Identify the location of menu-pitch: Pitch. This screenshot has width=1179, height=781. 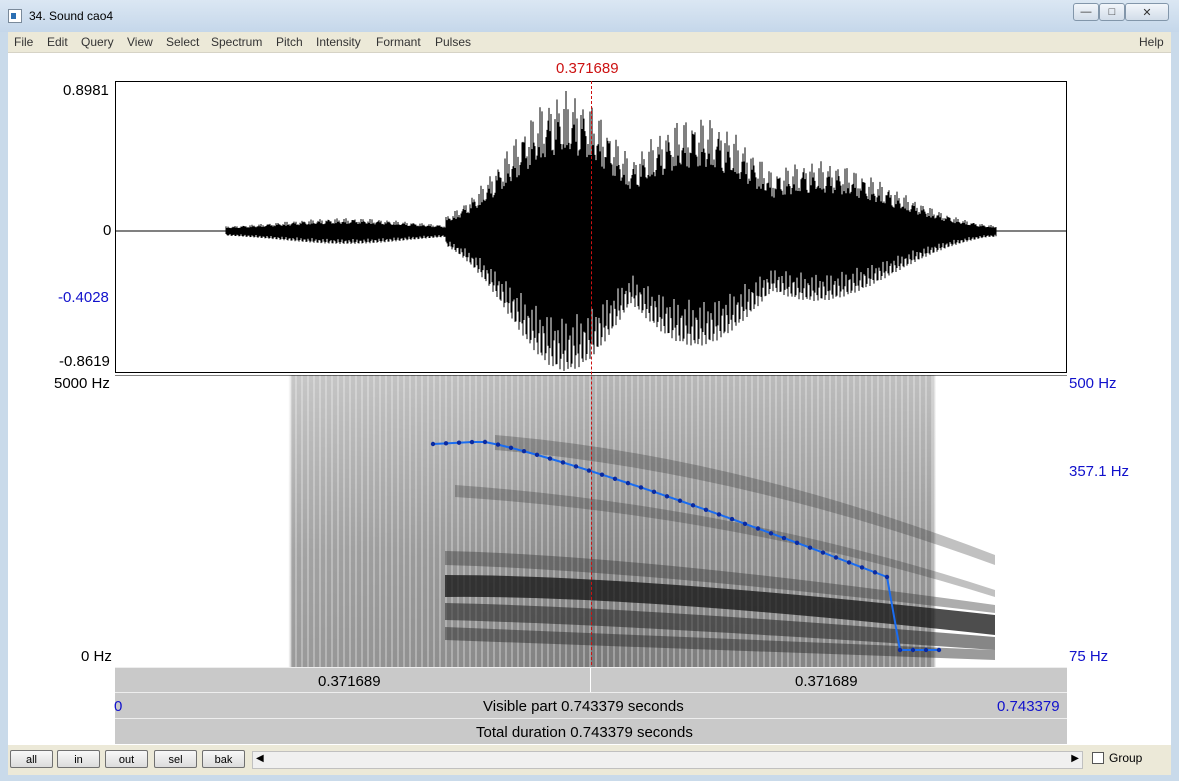
(289, 42).